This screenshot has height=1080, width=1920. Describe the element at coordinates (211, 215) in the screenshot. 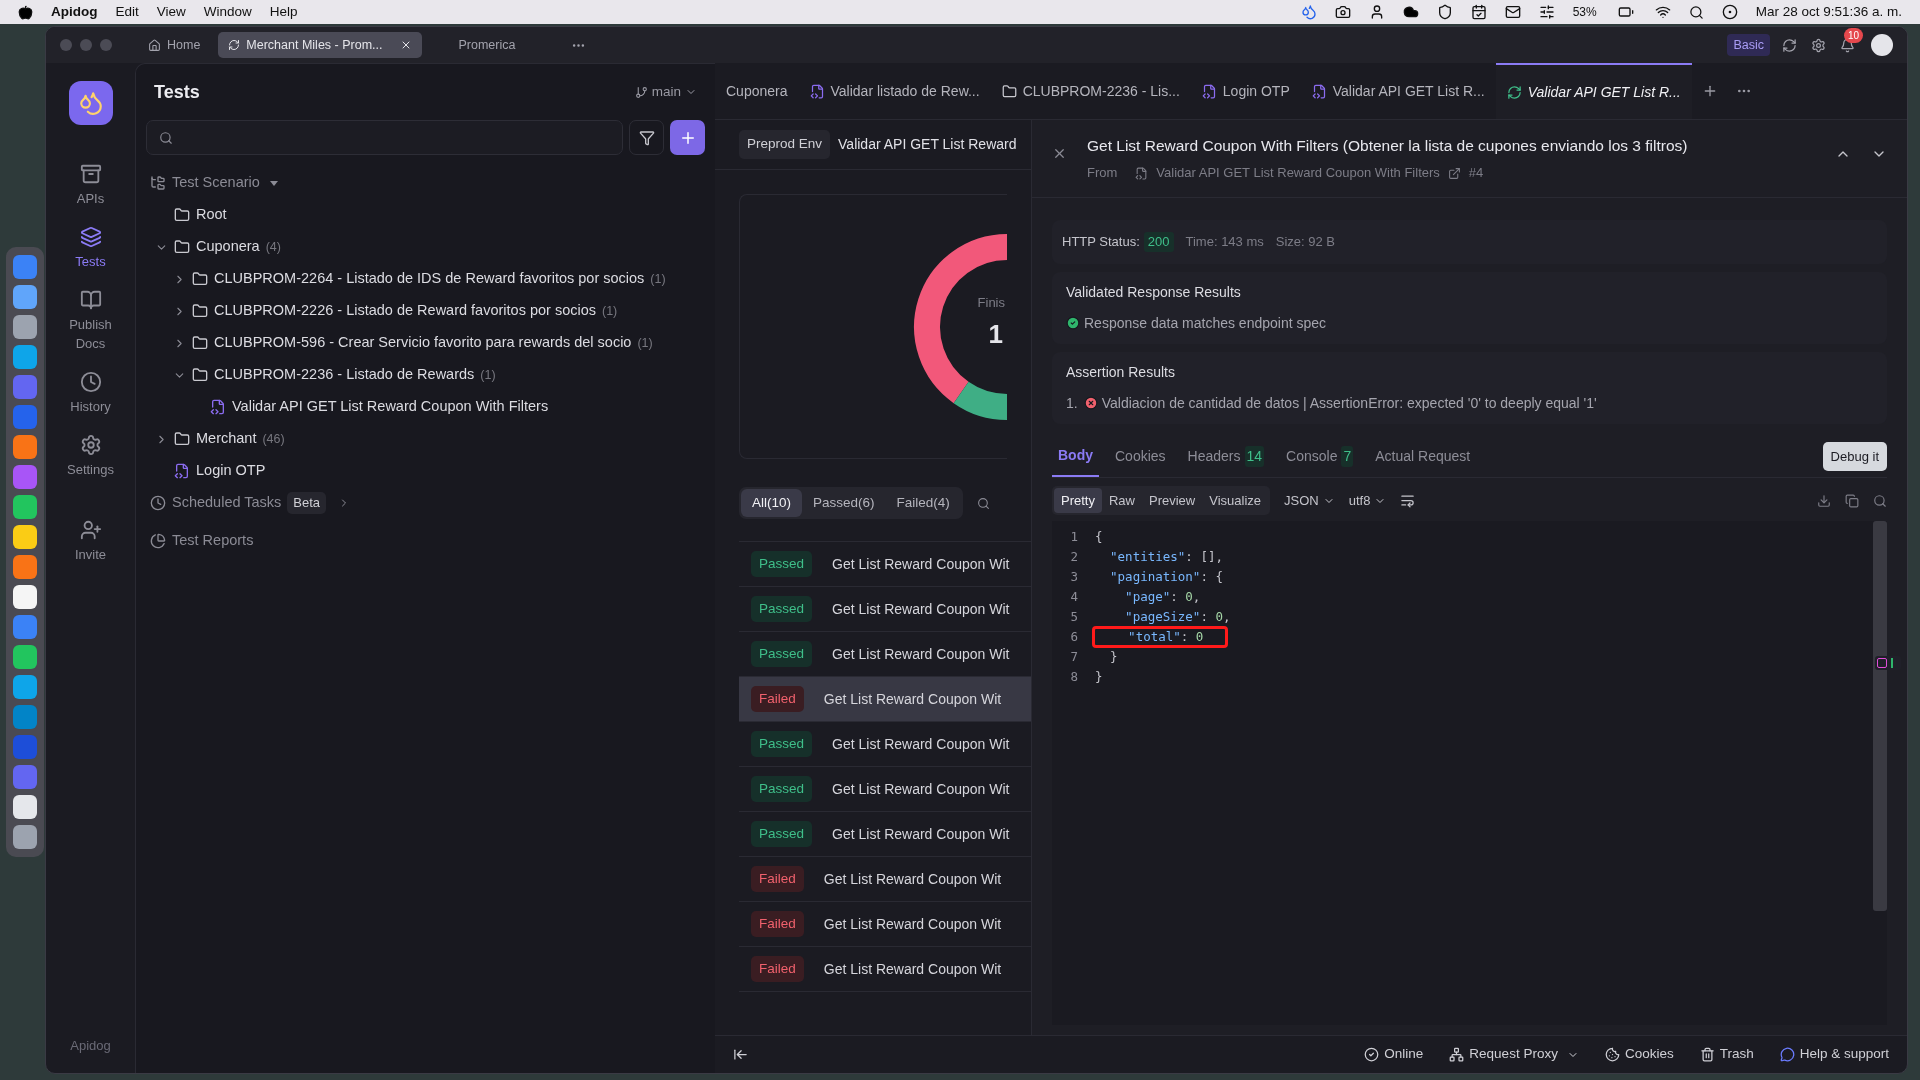

I see `tree-item-label: Root` at that location.